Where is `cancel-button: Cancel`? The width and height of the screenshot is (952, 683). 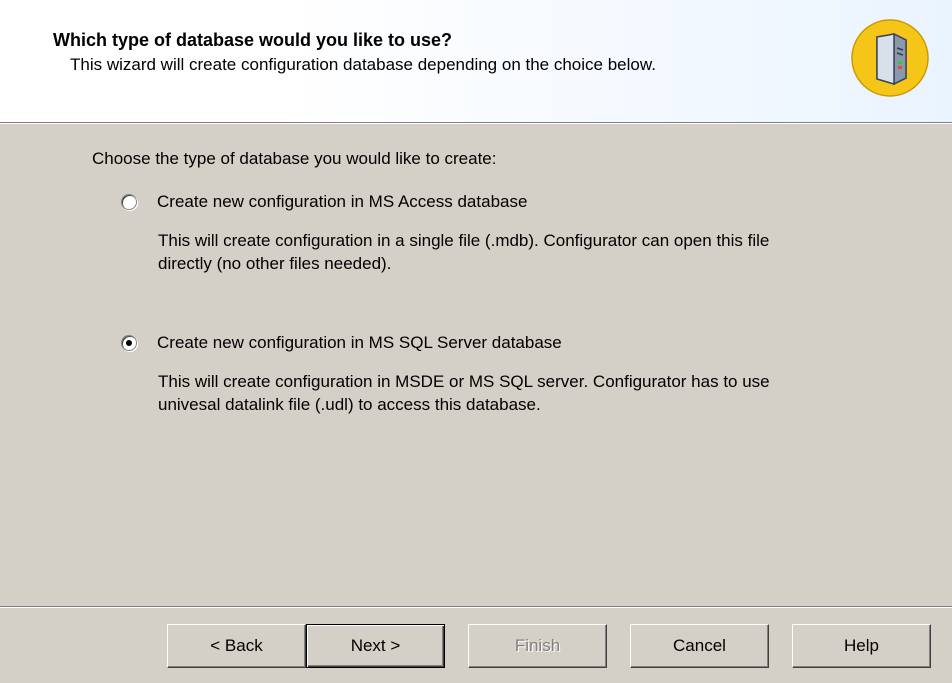 cancel-button: Cancel is located at coordinates (699, 646).